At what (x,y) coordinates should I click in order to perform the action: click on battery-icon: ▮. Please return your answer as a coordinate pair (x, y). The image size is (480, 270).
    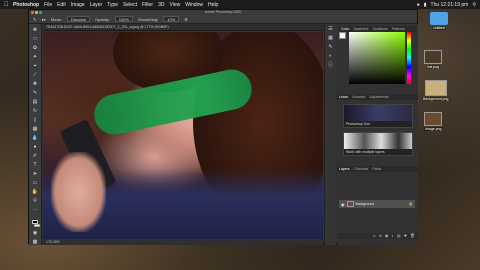
    Looking at the image, I should click on (425, 5).